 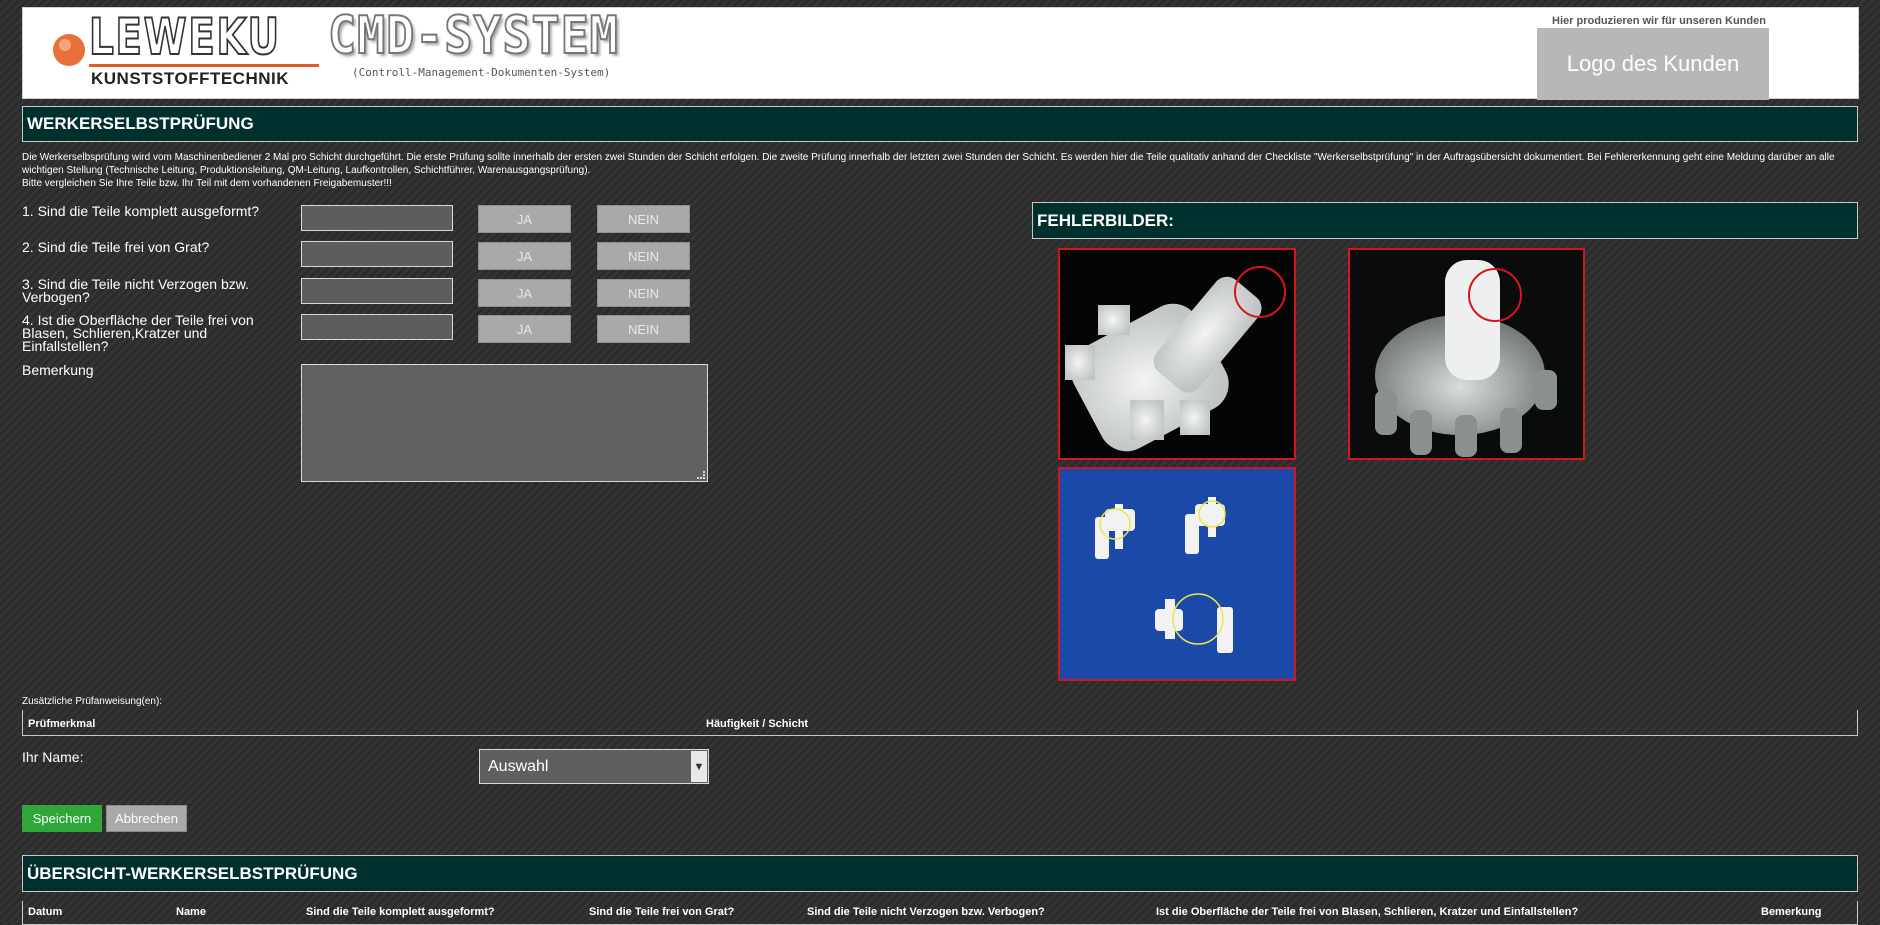 What do you see at coordinates (116, 247) in the screenshot?
I see `question-2-label: 2. Sind die Teile frei von Grat?` at bounding box center [116, 247].